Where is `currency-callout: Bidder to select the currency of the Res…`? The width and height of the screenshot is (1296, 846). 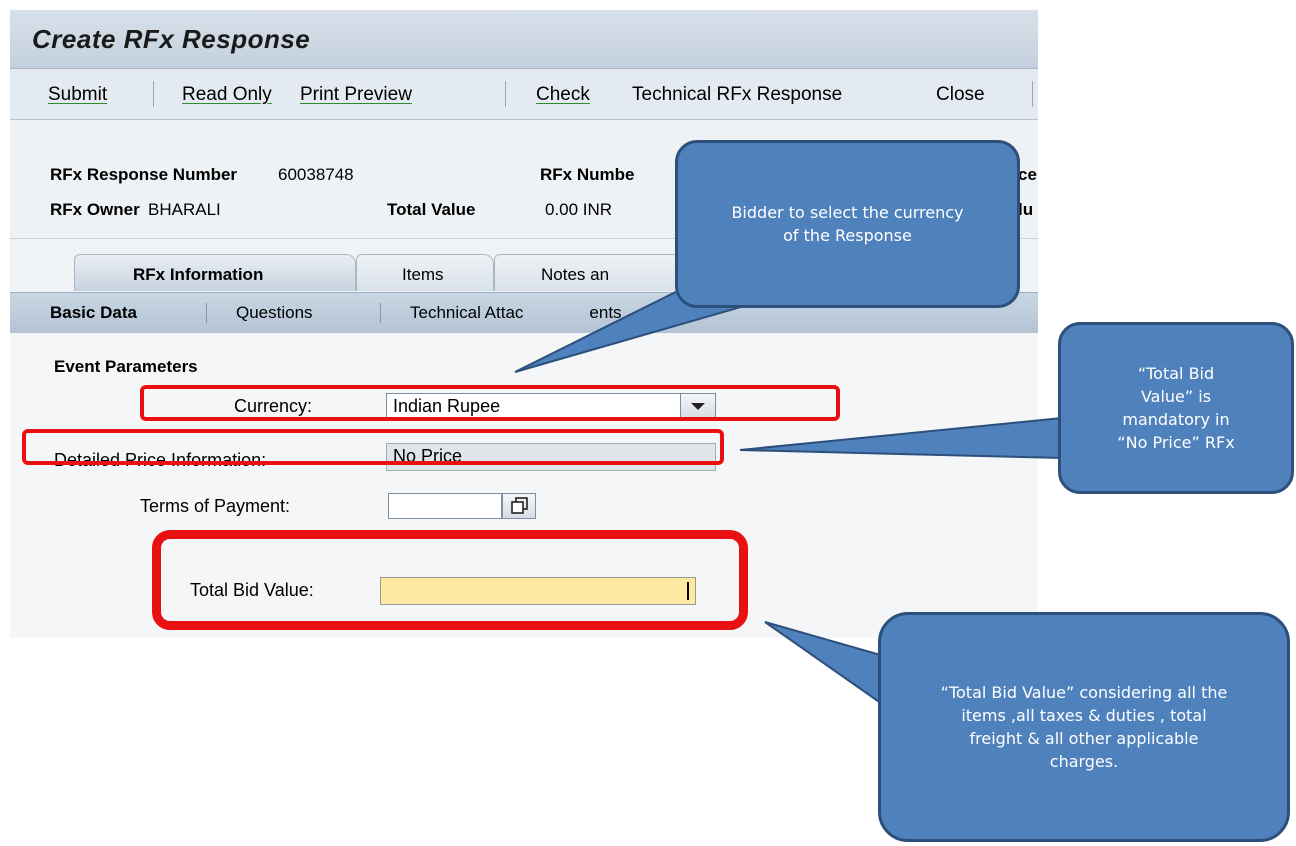 currency-callout: Bidder to select the currency of the Res… is located at coordinates (847, 224).